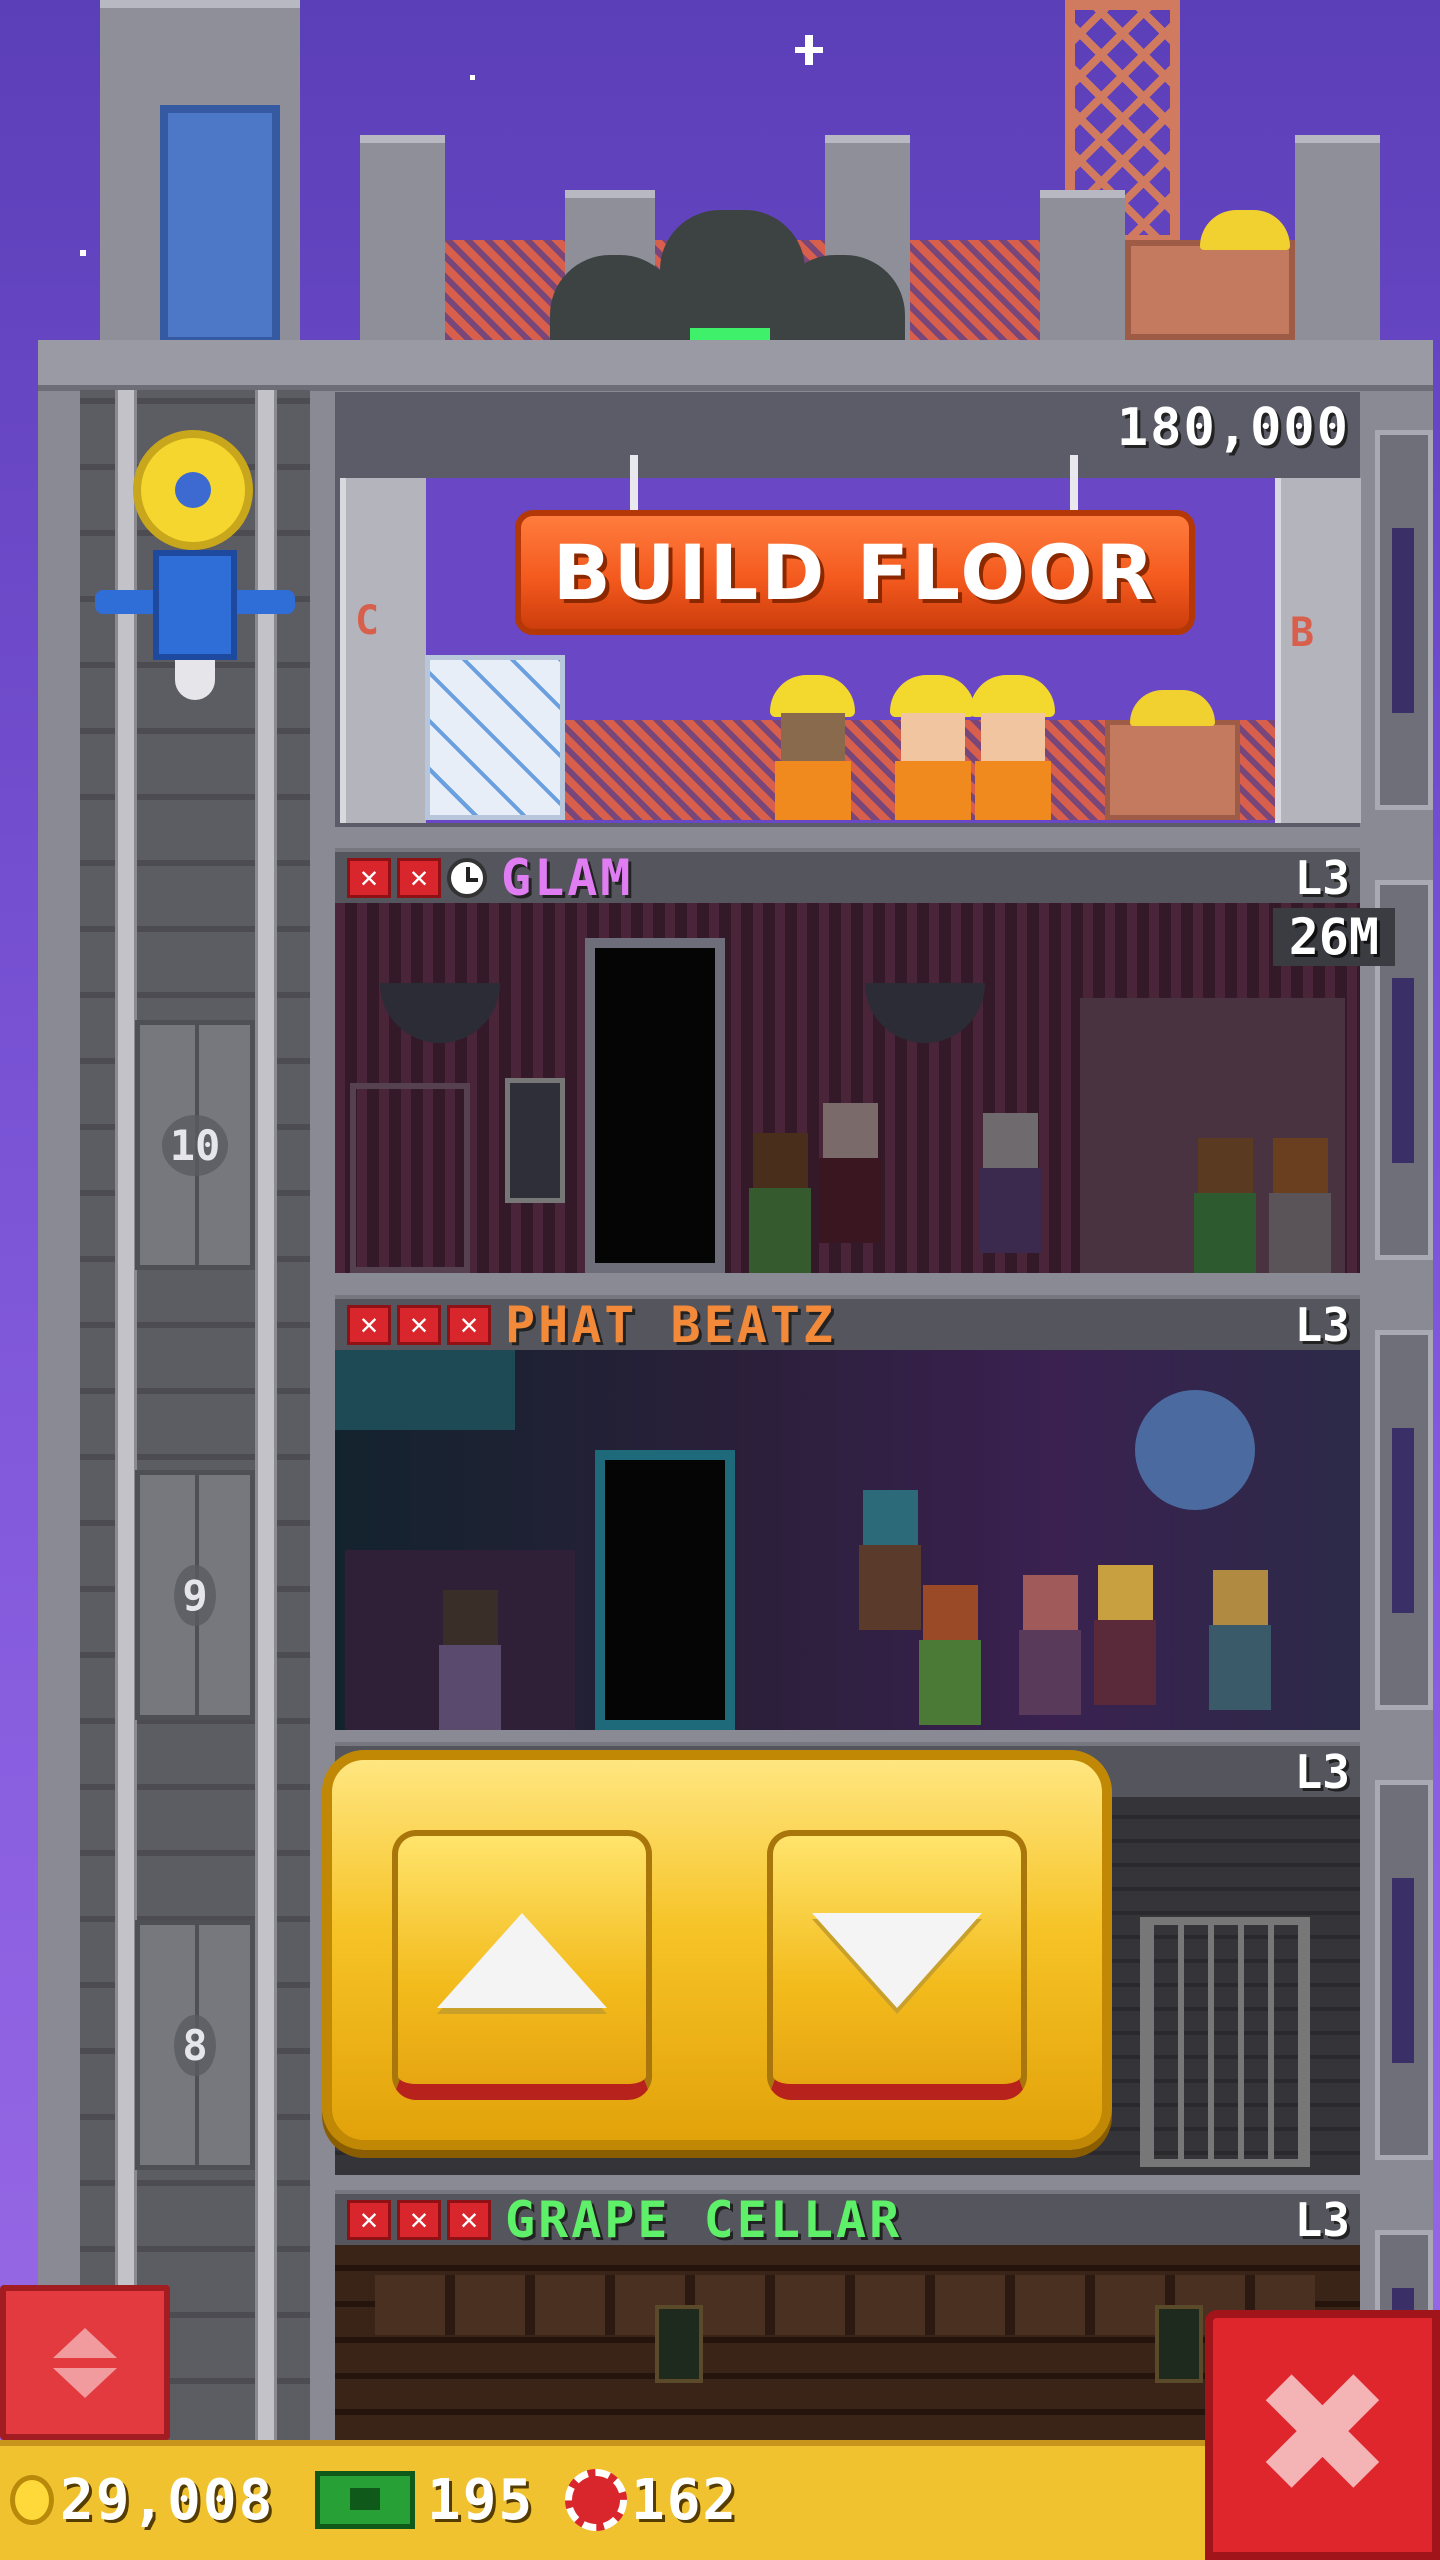 The height and width of the screenshot is (2560, 1440). What do you see at coordinates (481, 2500) in the screenshot?
I see `bux-value: 195` at bounding box center [481, 2500].